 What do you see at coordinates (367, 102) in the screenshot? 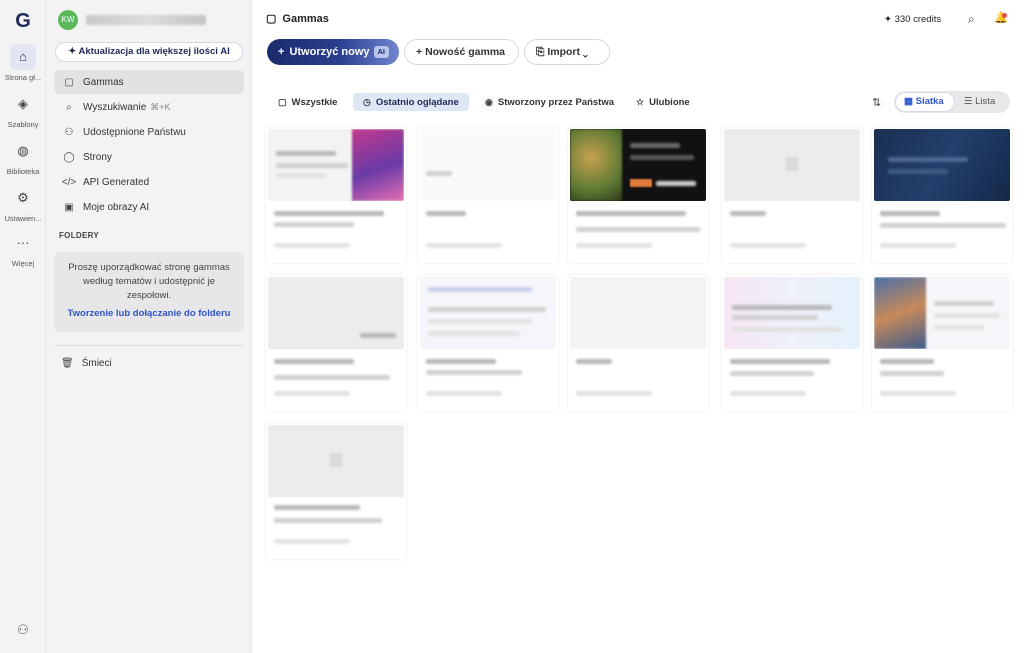
I see `clock-icon: ◷` at bounding box center [367, 102].